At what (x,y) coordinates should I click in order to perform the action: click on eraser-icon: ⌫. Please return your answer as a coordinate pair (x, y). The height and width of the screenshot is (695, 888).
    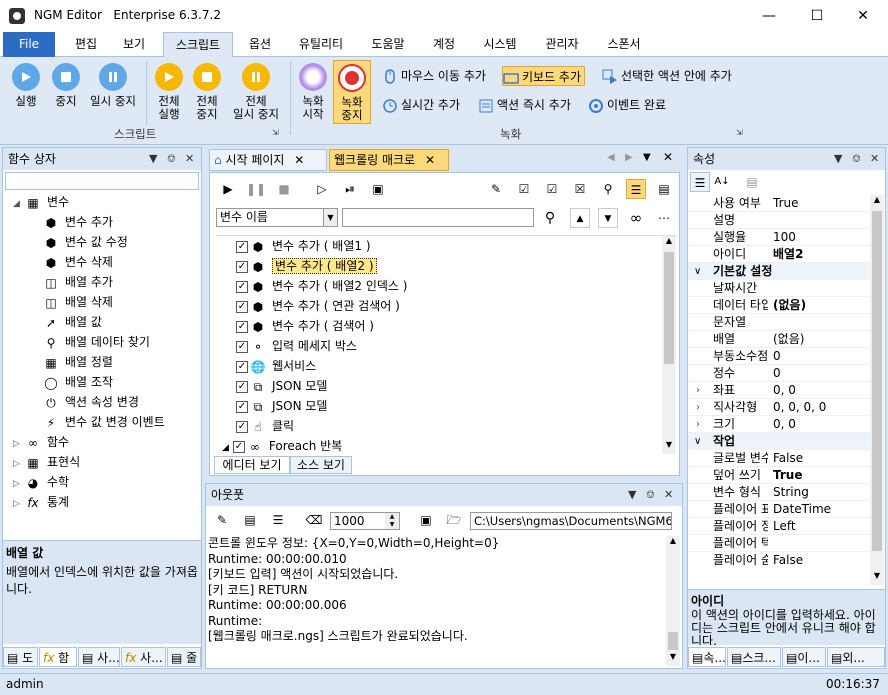
    Looking at the image, I should click on (314, 520).